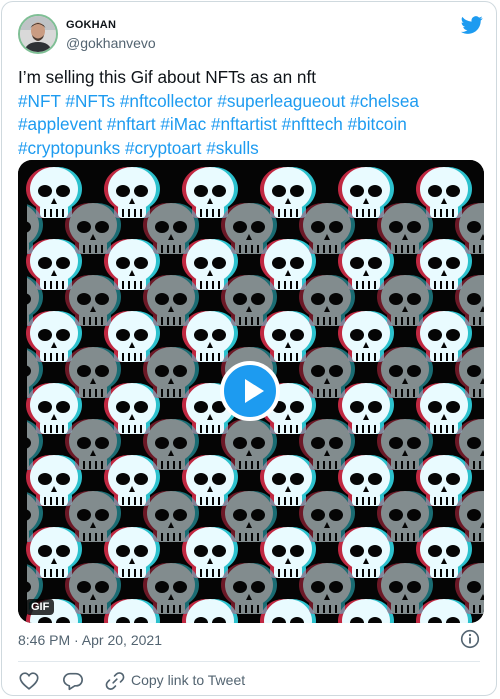 The height and width of the screenshot is (699, 500). Describe the element at coordinates (40, 607) in the screenshot. I see `gif-badge: GIF` at that location.